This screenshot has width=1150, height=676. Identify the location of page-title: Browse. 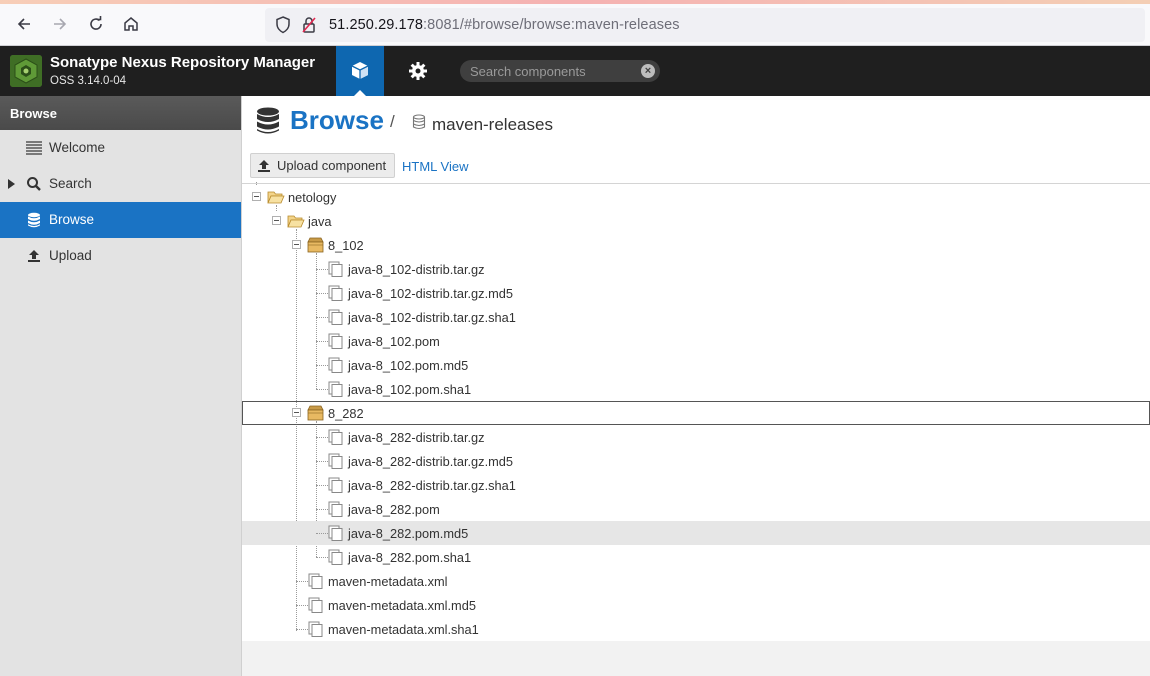
(337, 120).